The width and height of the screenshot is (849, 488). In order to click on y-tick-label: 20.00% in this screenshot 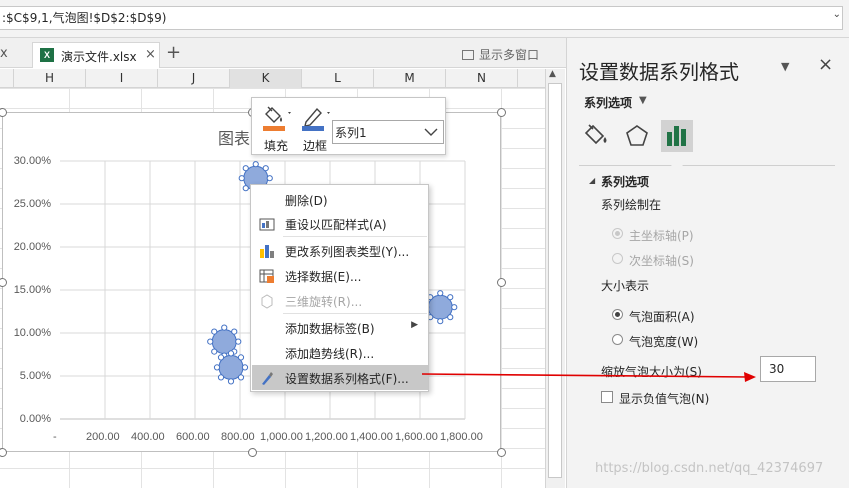, I will do `click(32, 247)`.